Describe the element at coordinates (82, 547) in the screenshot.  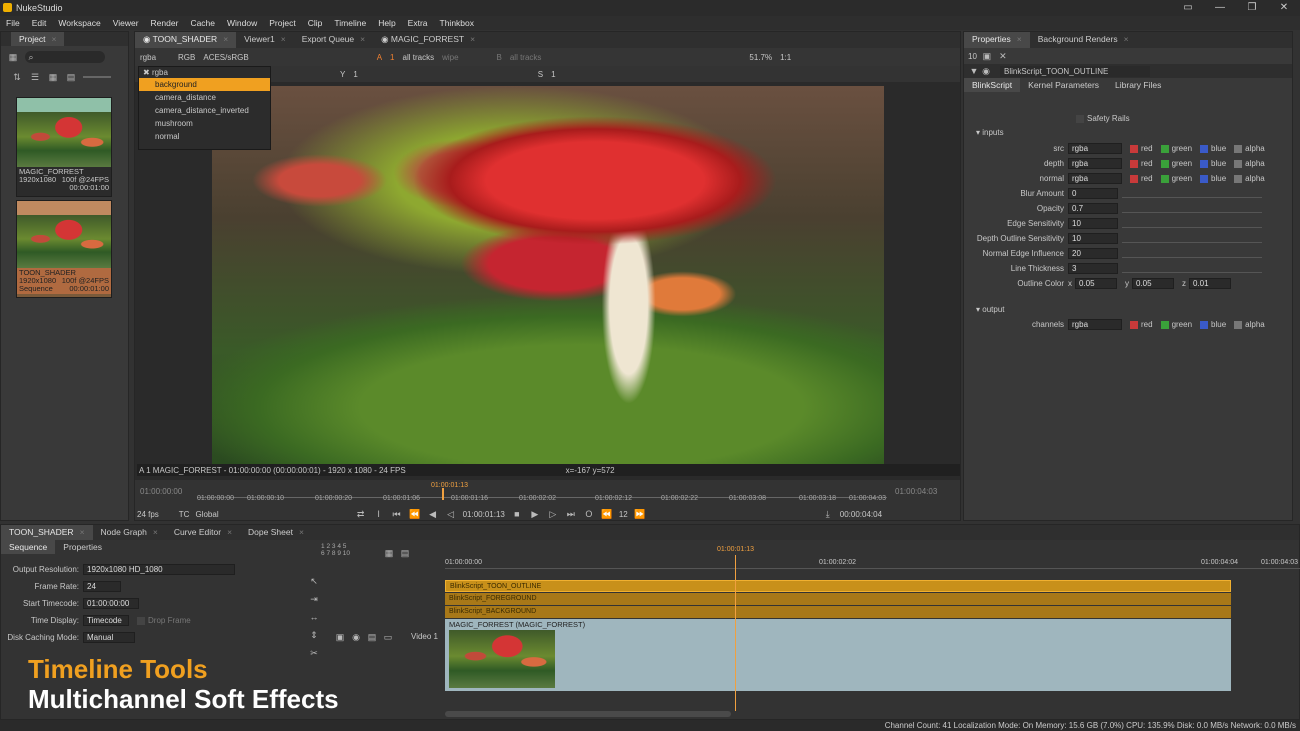
I see `tab-seq-properties: Properties` at that location.